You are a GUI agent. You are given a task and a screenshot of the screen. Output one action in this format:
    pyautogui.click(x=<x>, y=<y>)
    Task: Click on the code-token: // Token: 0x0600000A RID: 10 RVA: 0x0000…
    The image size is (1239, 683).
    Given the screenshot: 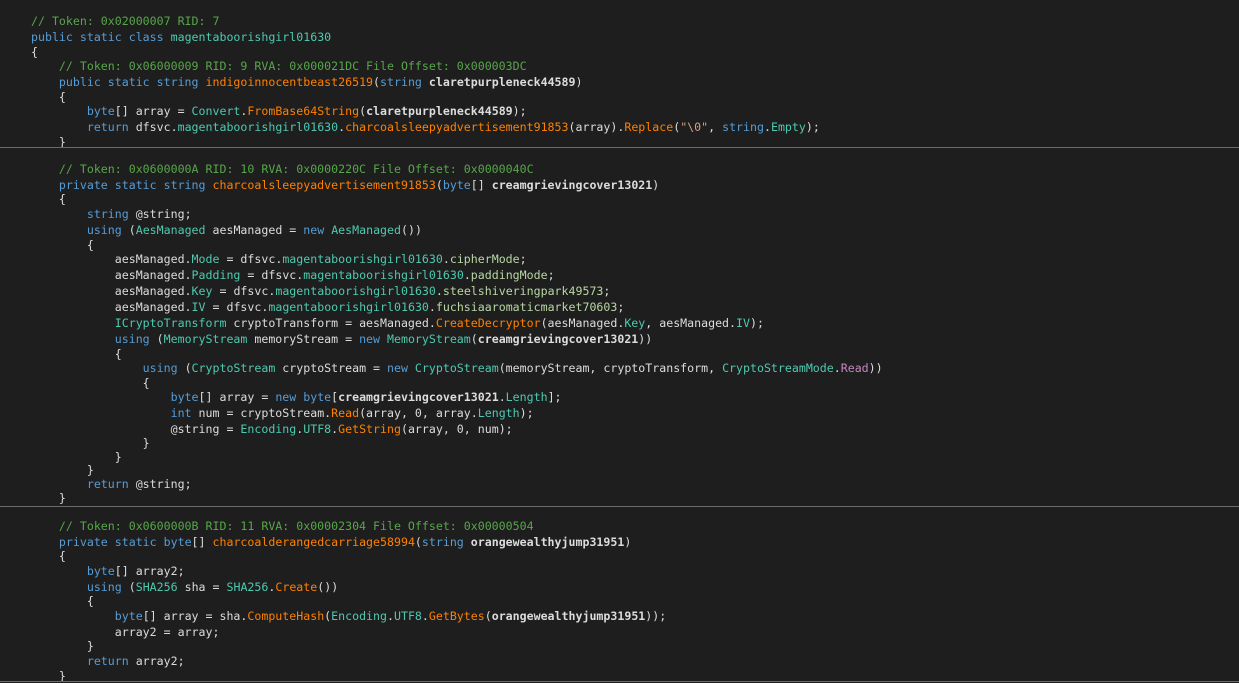 What is the action you would take?
    pyautogui.click(x=282, y=169)
    